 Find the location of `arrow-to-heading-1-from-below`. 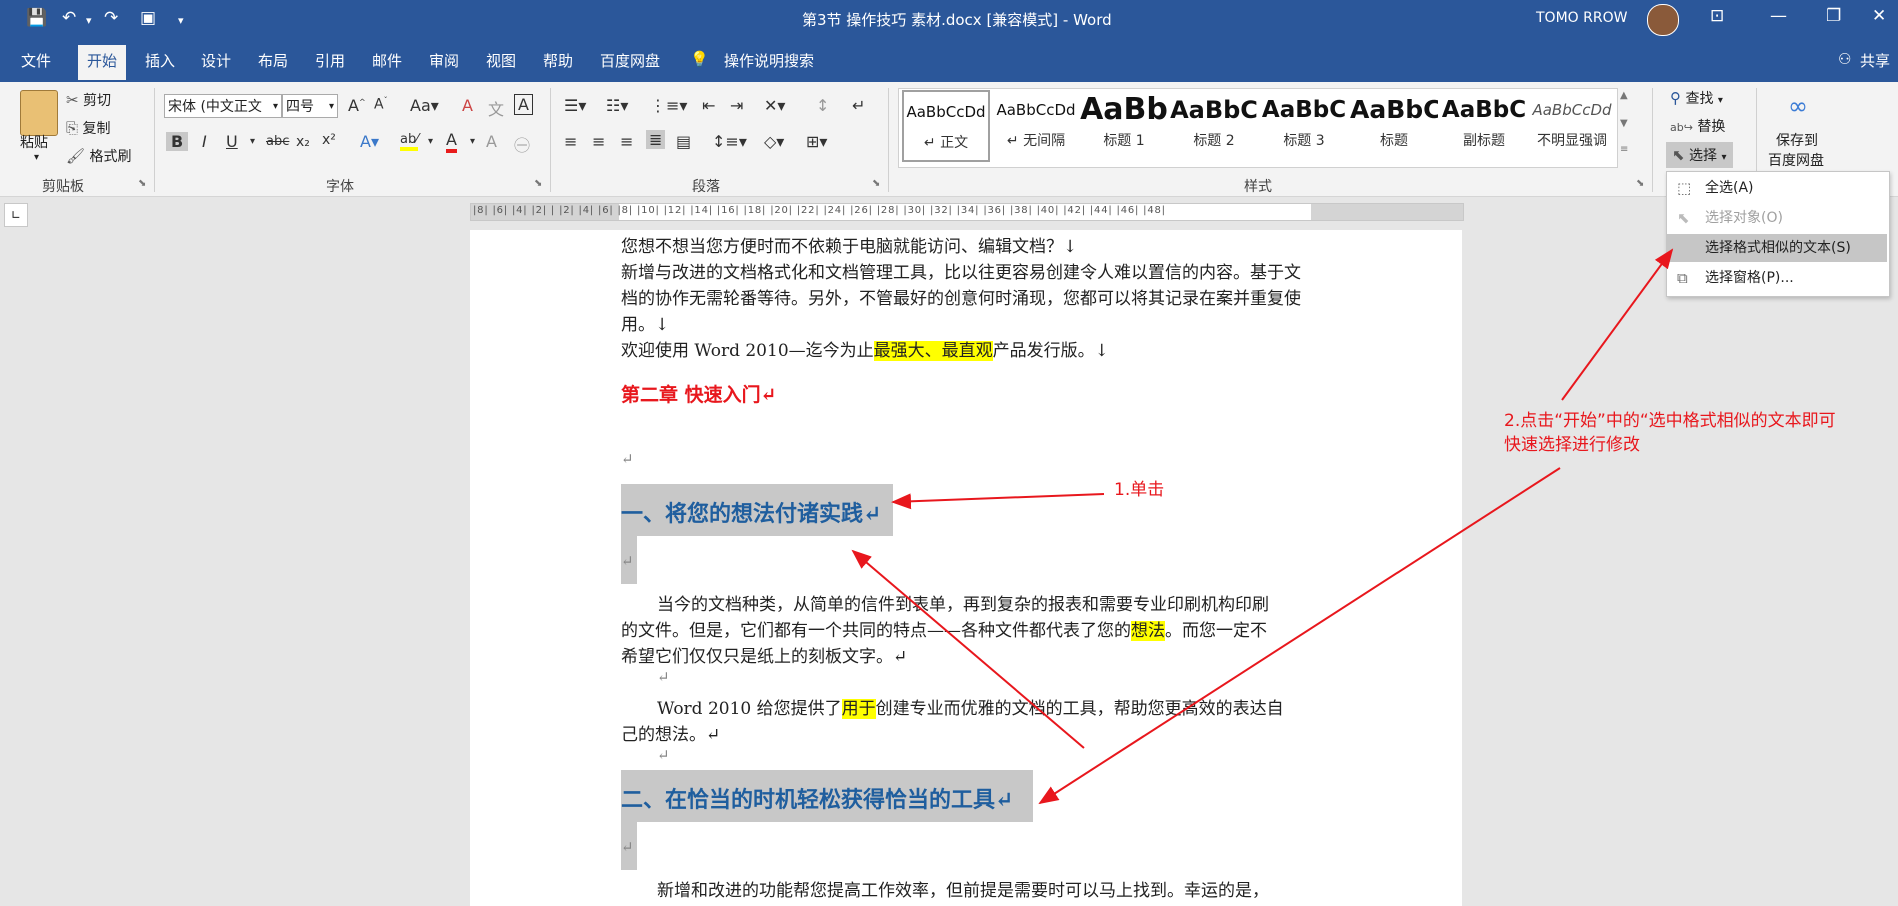

arrow-to-heading-1-from-below is located at coordinates (968, 649).